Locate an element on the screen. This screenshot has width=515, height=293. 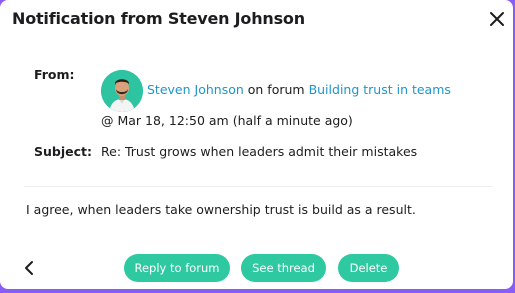
close-icon is located at coordinates (497, 19).